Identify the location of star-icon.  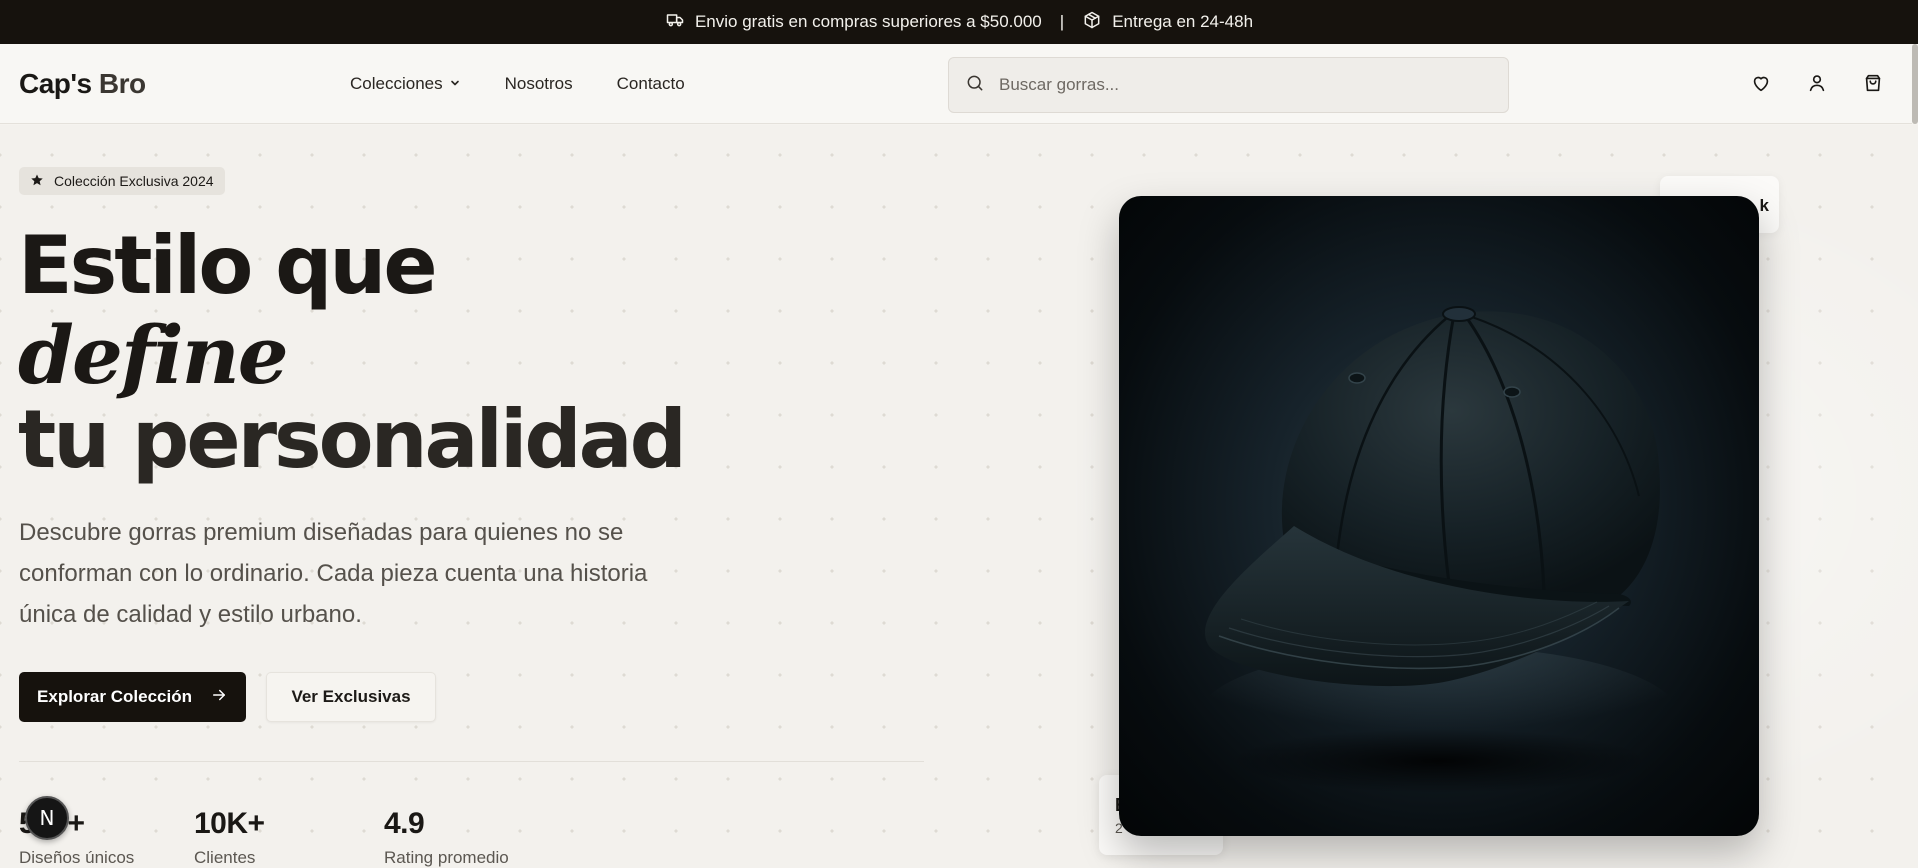
(37, 181).